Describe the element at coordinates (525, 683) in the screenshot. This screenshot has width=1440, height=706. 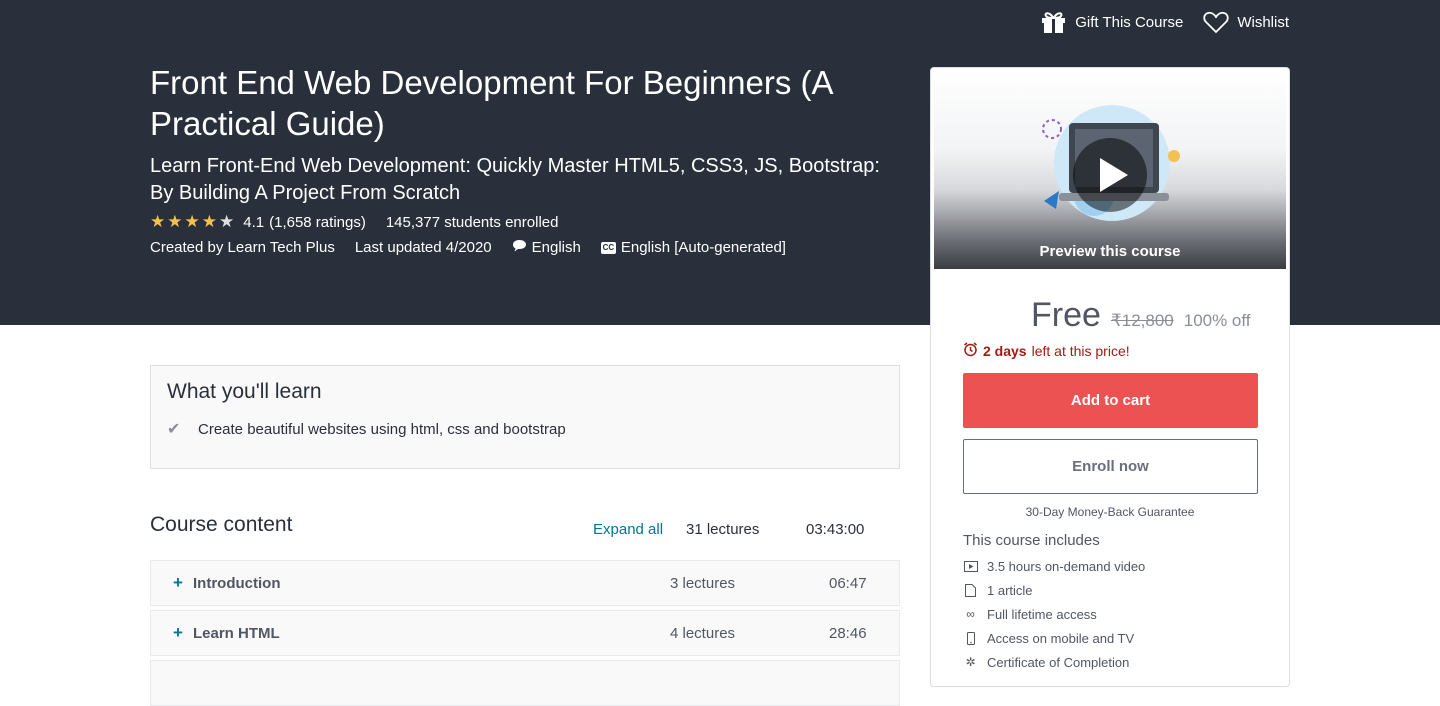
I see `section-next` at that location.